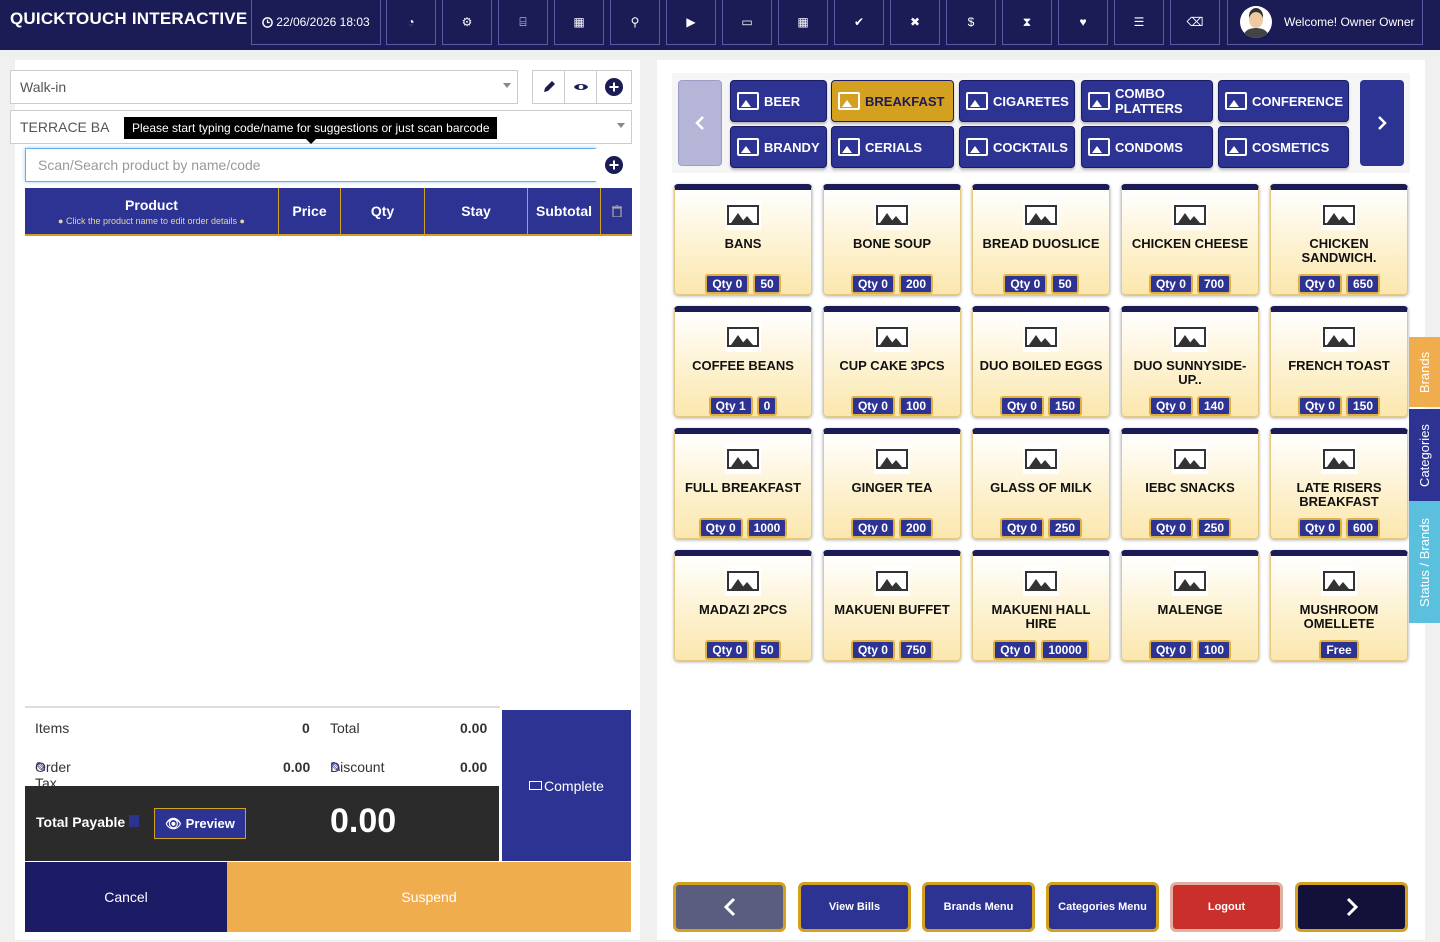 The image size is (1440, 942). What do you see at coordinates (743, 488) in the screenshot?
I see `product-name: FULL BREAKFAST` at bounding box center [743, 488].